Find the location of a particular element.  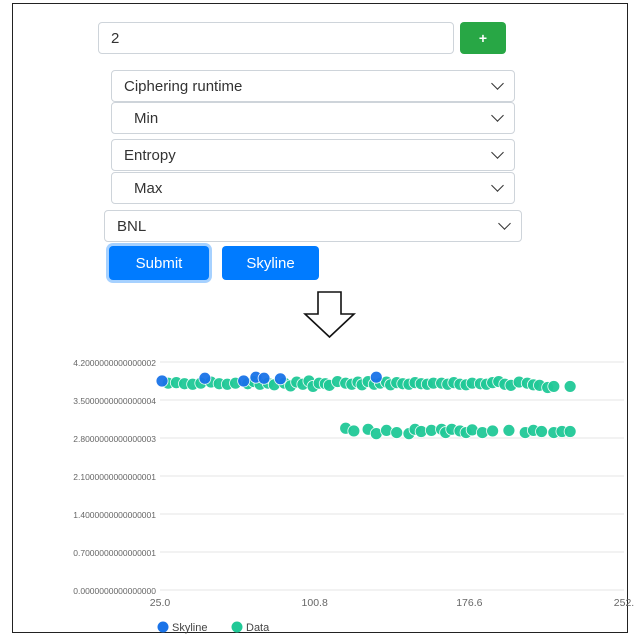

y-tick-label: 3.5000000000000004 is located at coordinates (114, 401).